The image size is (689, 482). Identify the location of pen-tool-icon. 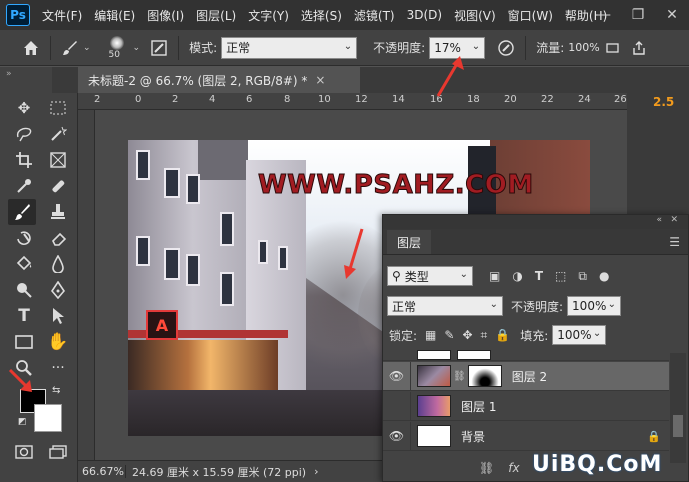
(58, 290).